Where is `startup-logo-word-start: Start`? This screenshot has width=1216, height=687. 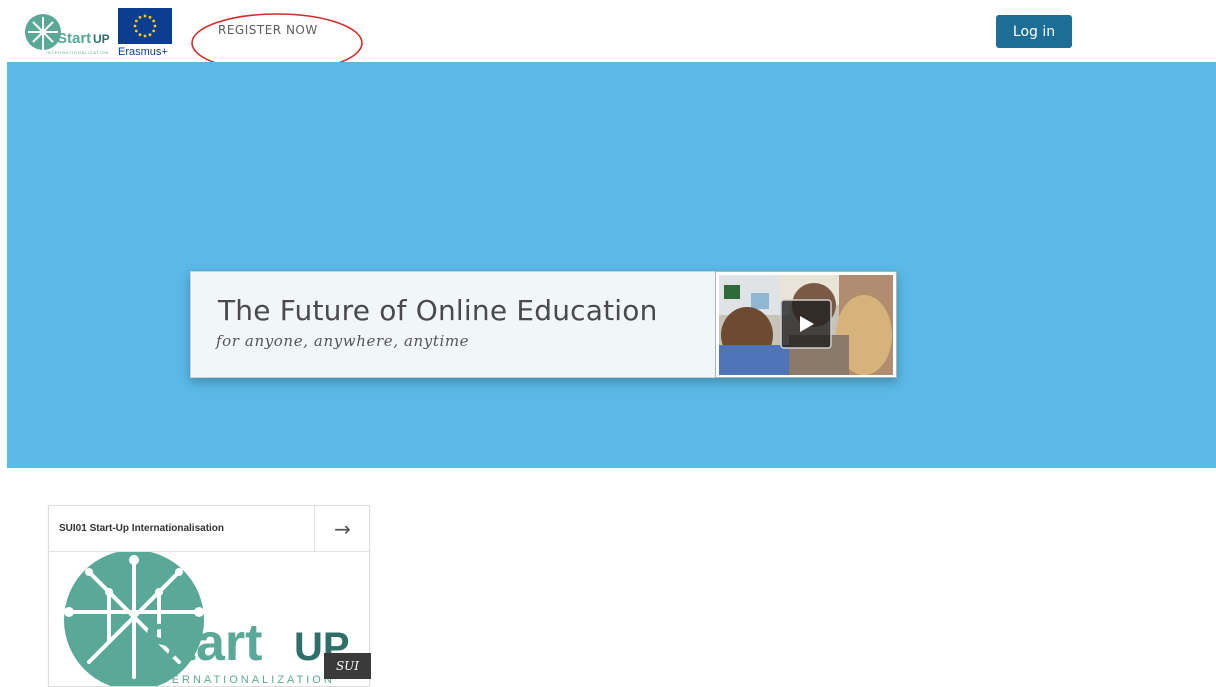 startup-logo-word-start: Start is located at coordinates (74, 38).